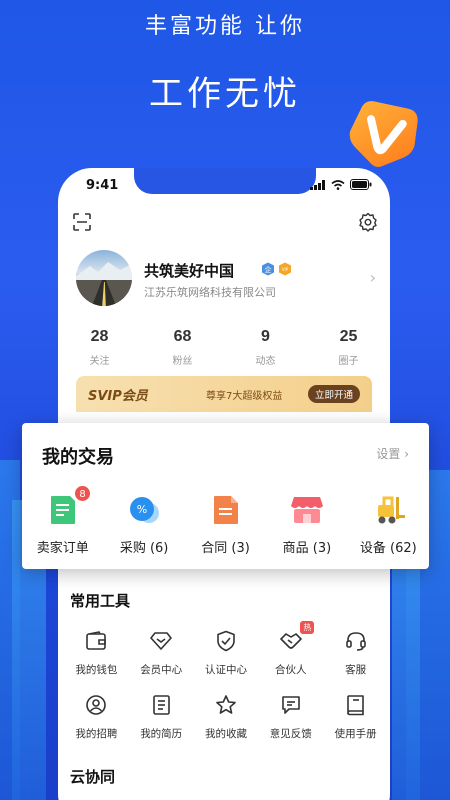 The height and width of the screenshot is (800, 450). I want to click on tool-label: 使用手册, so click(355, 734).